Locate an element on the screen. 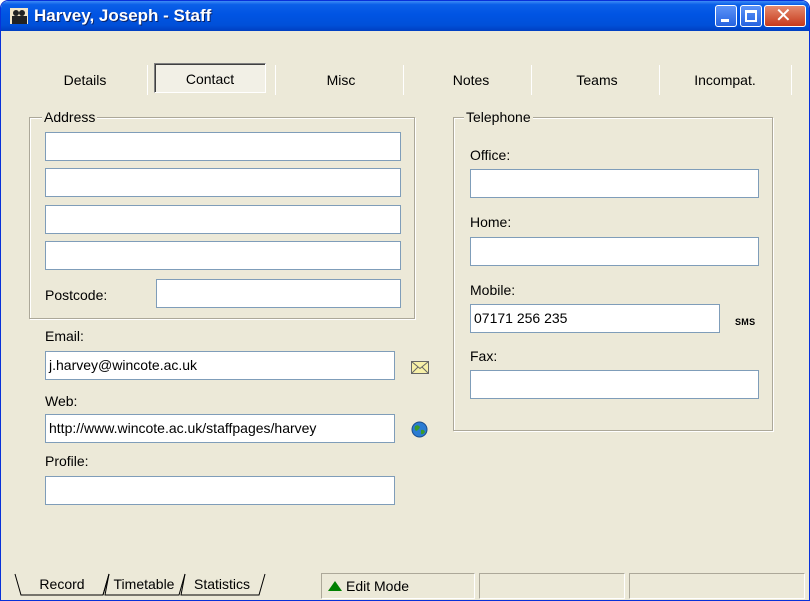 Image resolution: width=810 pixels, height=601 pixels. staff-icon is located at coordinates (19, 16).